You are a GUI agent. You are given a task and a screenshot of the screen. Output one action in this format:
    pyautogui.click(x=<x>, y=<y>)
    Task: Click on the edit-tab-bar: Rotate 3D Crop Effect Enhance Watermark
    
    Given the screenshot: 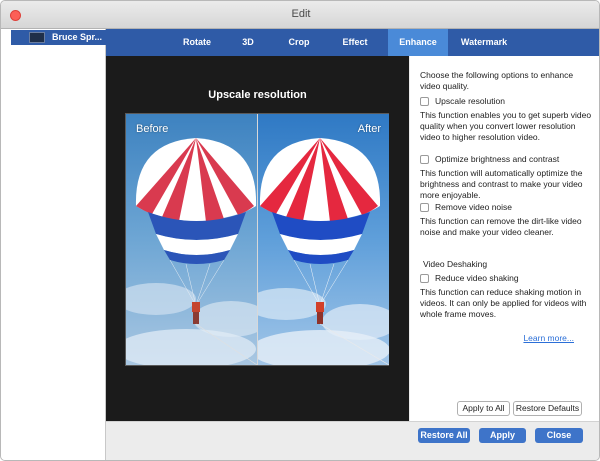 What is the action you would take?
    pyautogui.click(x=352, y=42)
    